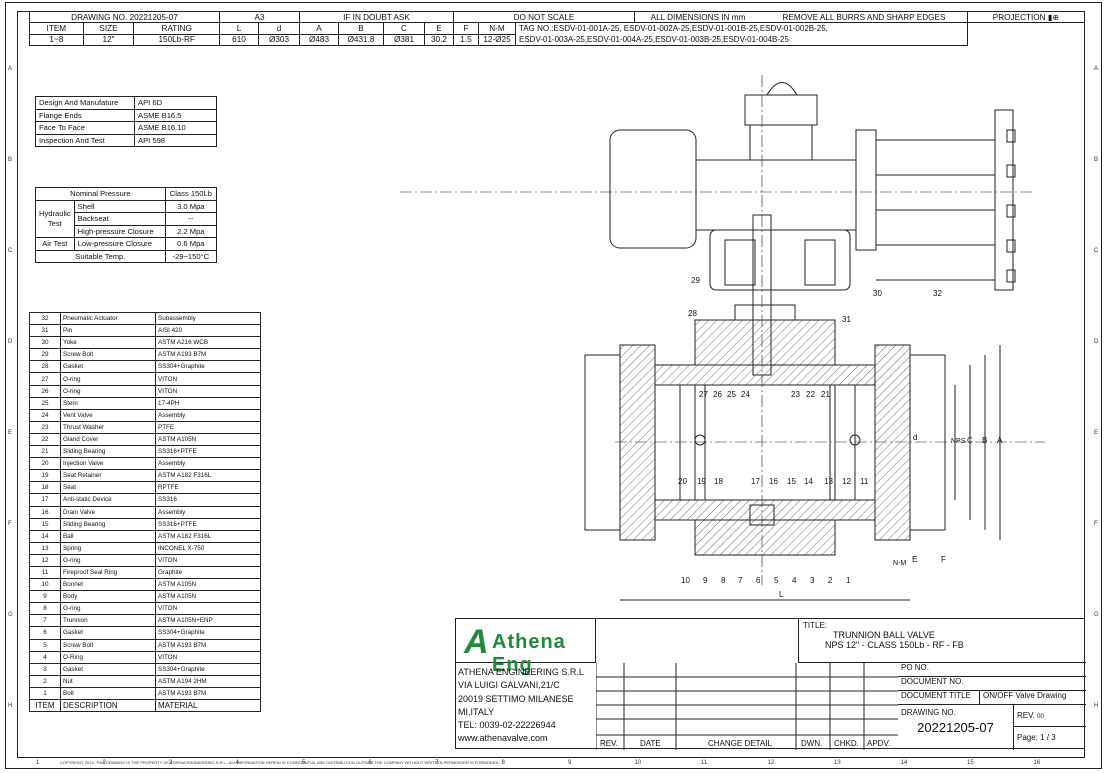 This screenshot has width=1108, height=773. What do you see at coordinates (208, 343) in the screenshot?
I see `bom-material: ASTM A216 WCB` at bounding box center [208, 343].